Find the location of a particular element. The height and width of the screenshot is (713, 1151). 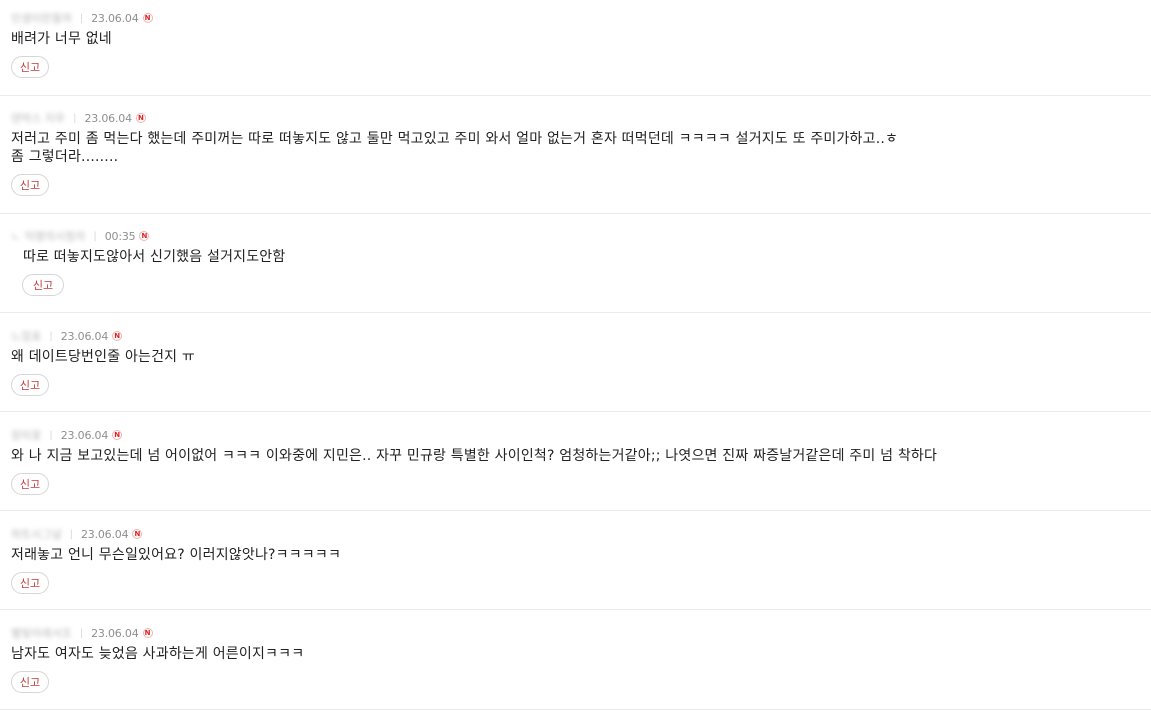

comment-meta: 하트시그널 | 23.06.04 N is located at coordinates (581, 534).